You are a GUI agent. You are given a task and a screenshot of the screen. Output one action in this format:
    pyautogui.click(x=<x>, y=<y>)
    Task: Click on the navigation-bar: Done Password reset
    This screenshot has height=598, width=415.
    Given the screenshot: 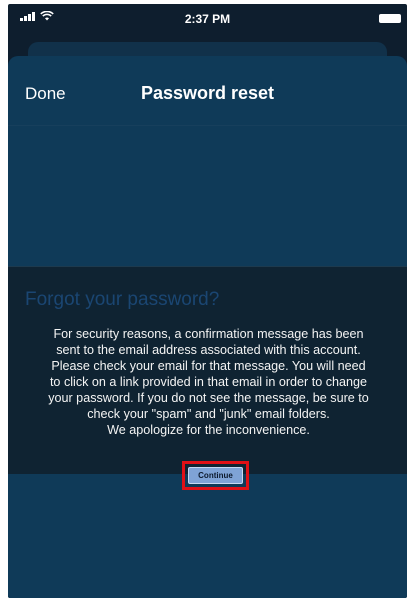 What is the action you would take?
    pyautogui.click(x=207, y=91)
    